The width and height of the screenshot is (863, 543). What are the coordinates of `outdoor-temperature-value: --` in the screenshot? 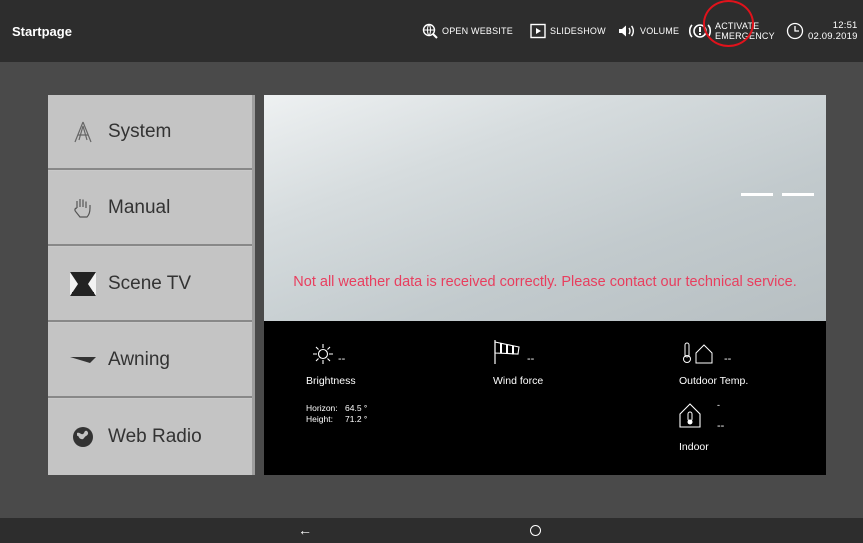 It's located at (728, 359).